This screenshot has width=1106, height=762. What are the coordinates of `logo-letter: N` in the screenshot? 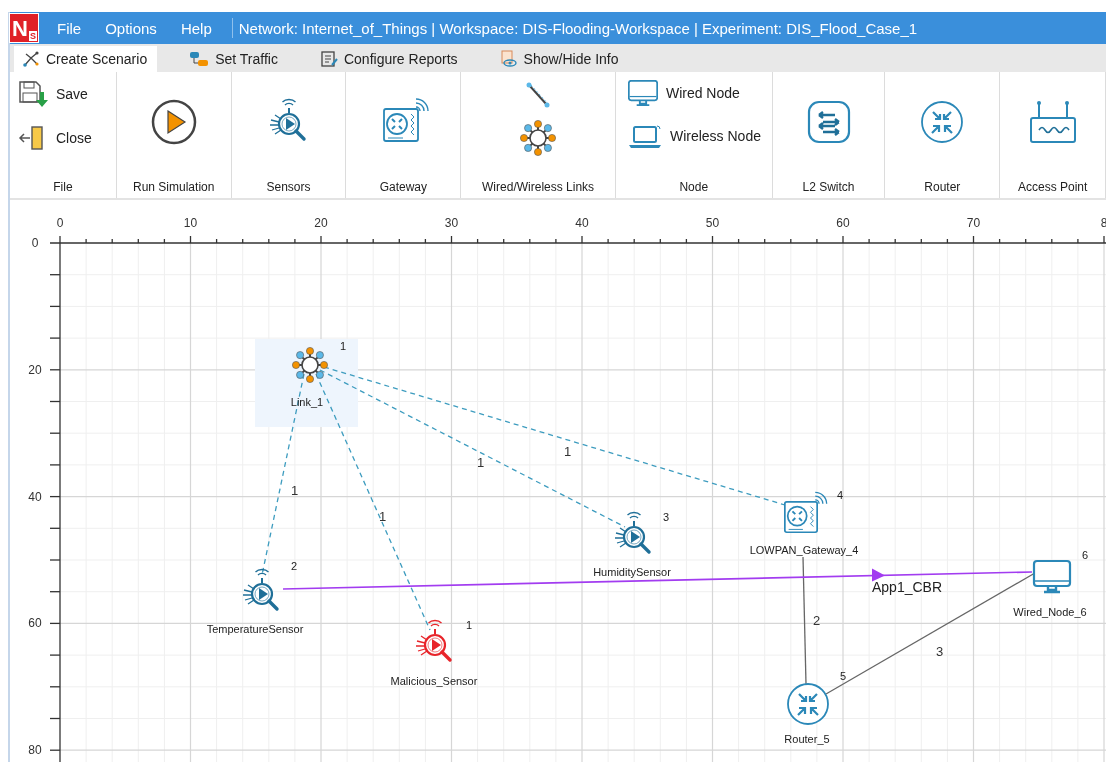 It's located at (20, 29).